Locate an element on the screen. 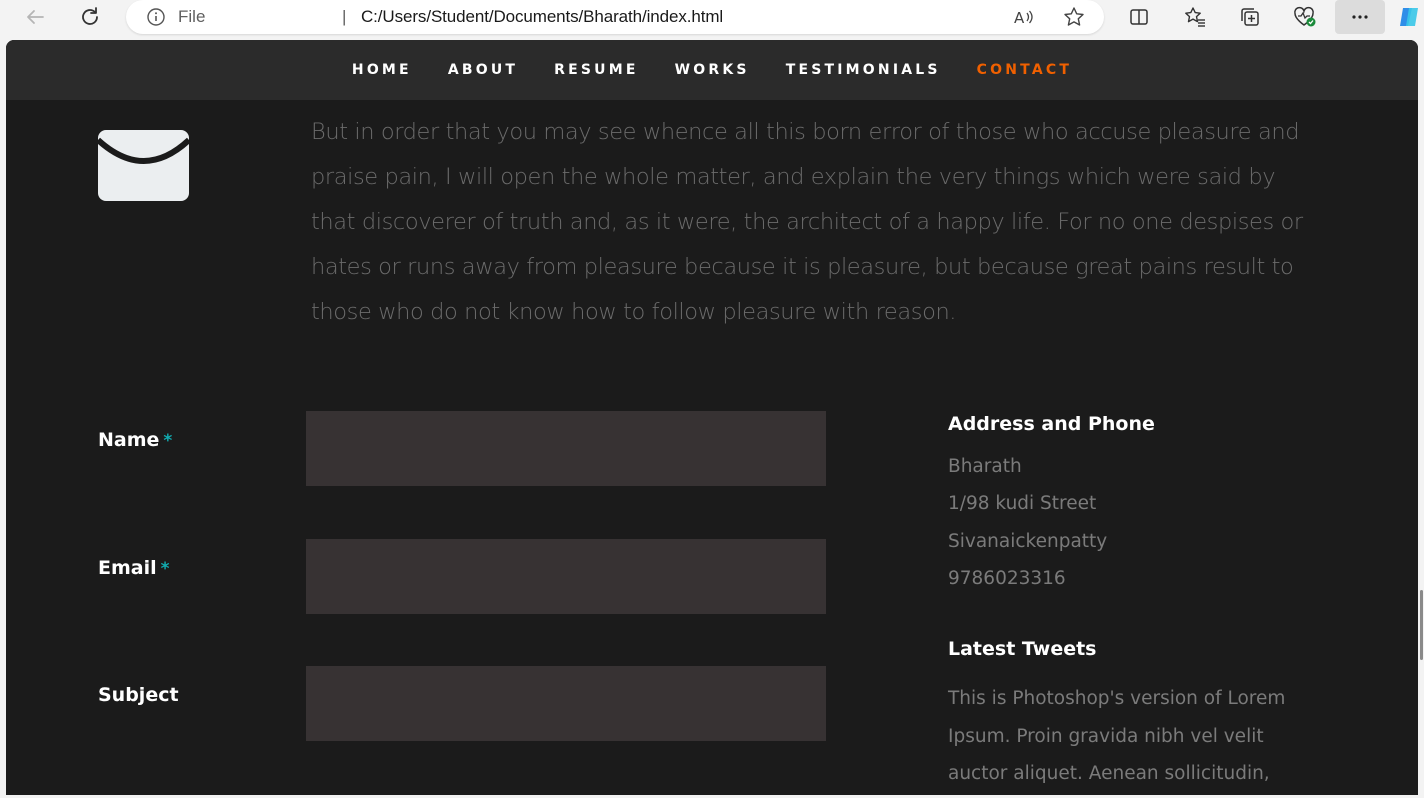 The image size is (1424, 798). nav-testimonials: TESTIMONIALS is located at coordinates (863, 70).